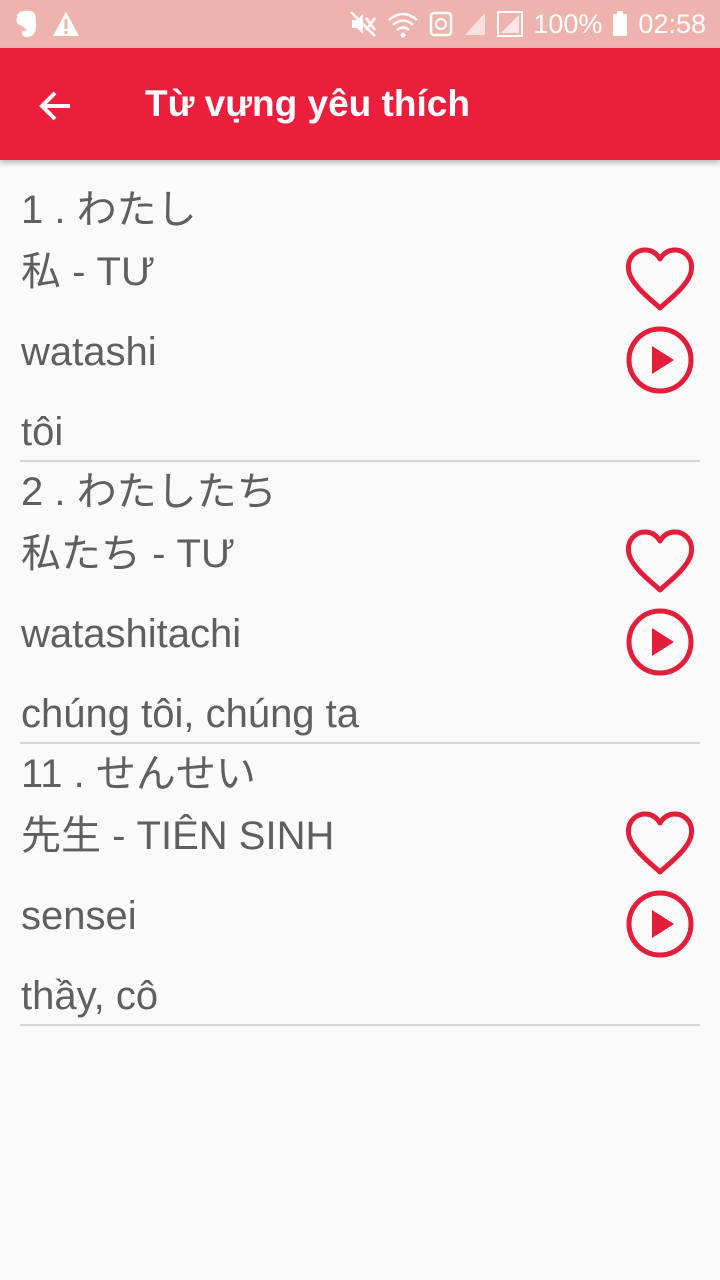  What do you see at coordinates (89, 352) in the screenshot?
I see `vocab-romaji: watashi` at bounding box center [89, 352].